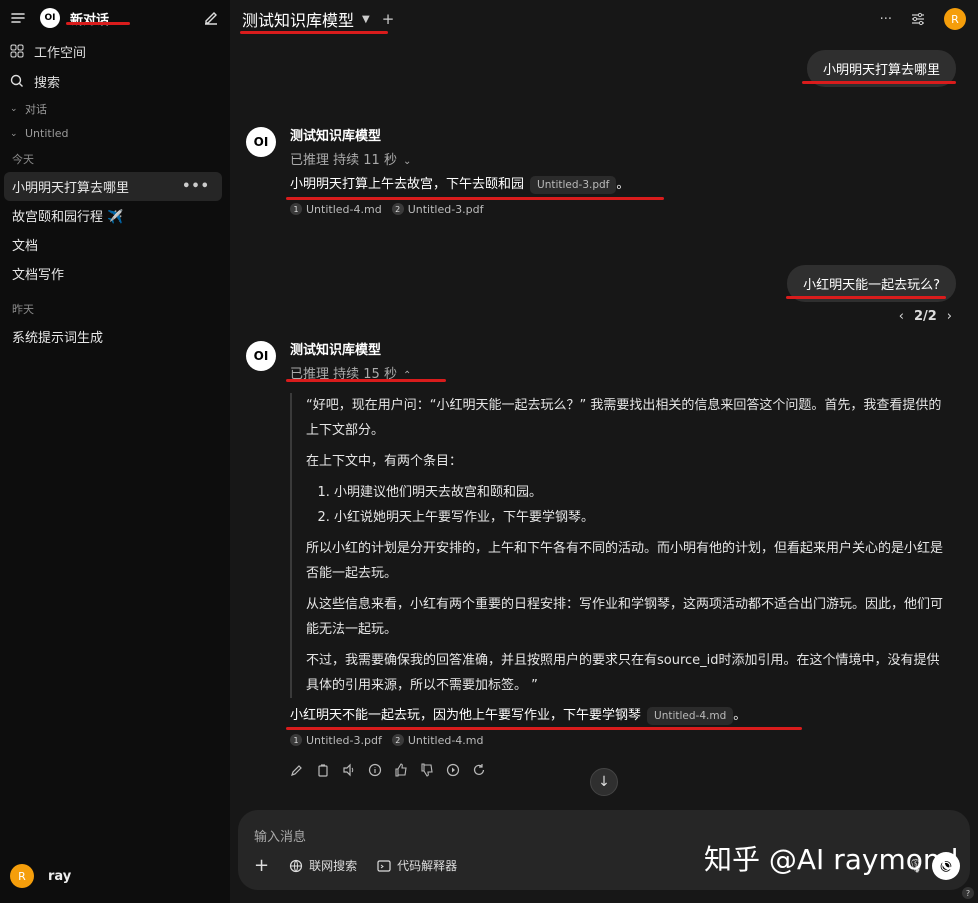 Image resolution: width=978 pixels, height=903 pixels. What do you see at coordinates (623, 161) in the screenshot?
I see `reasoning-toggle: 已推理 持续 11 秒 ⌄` at bounding box center [623, 161].